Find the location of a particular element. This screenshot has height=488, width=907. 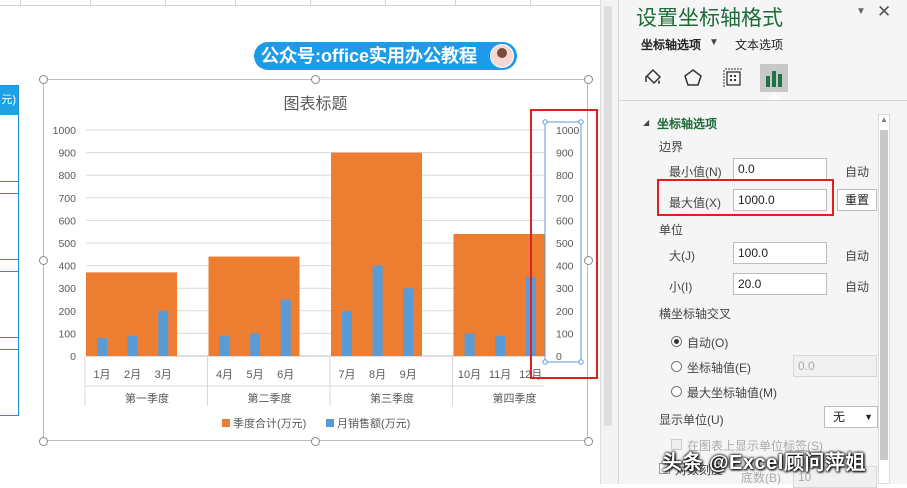

pane-options-chevron-icon: ▼ is located at coordinates (861, 11).